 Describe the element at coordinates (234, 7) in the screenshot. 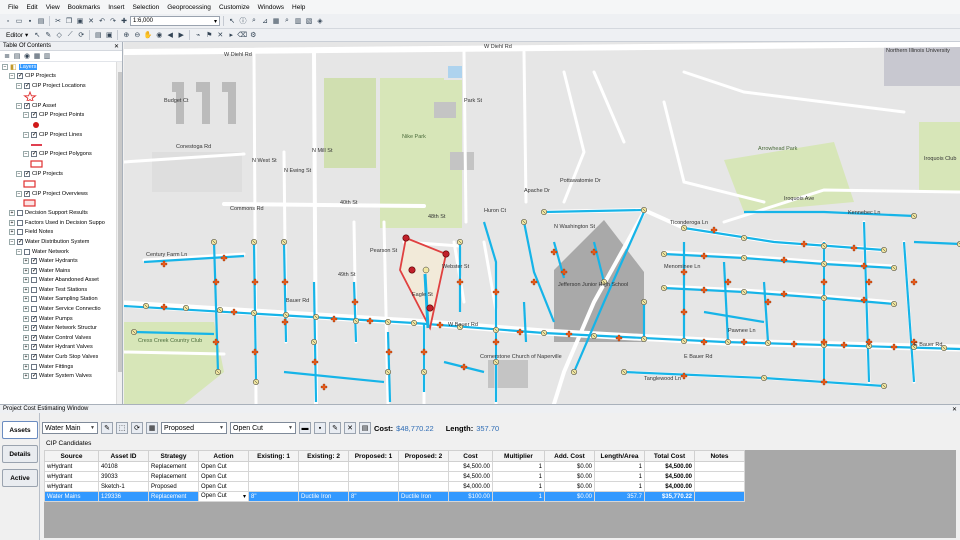

I see `menu-item-customize: Customize` at that location.